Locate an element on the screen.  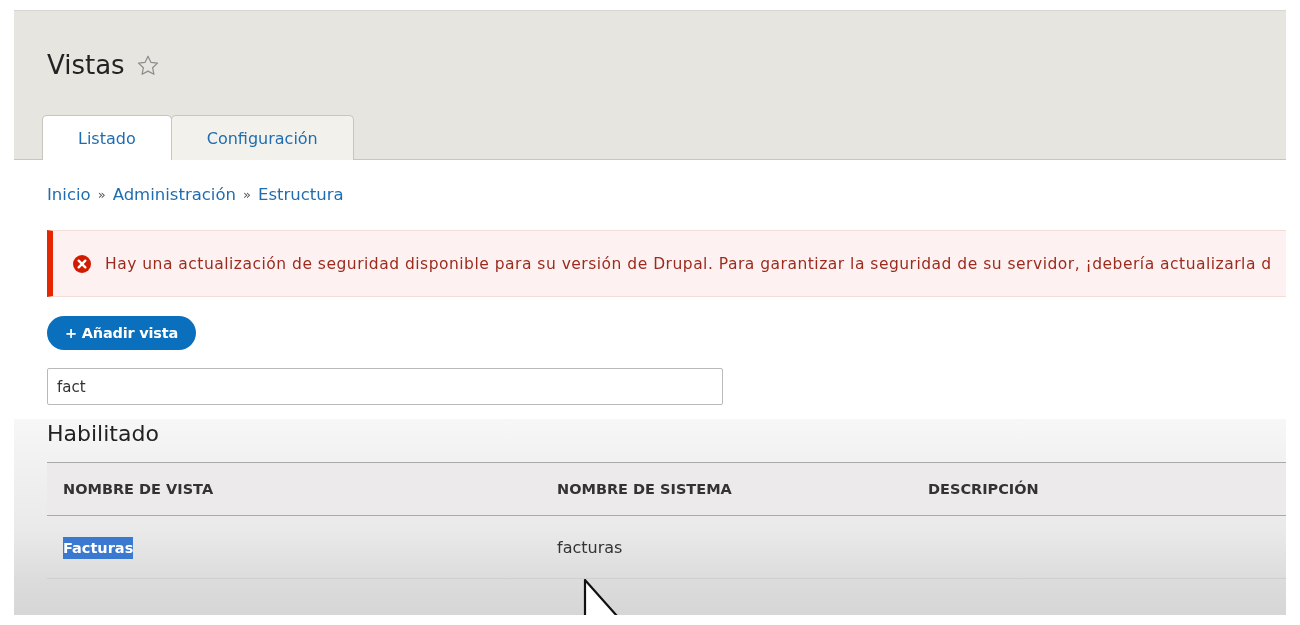
add-view-button: + Añadir vista is located at coordinates (122, 333).